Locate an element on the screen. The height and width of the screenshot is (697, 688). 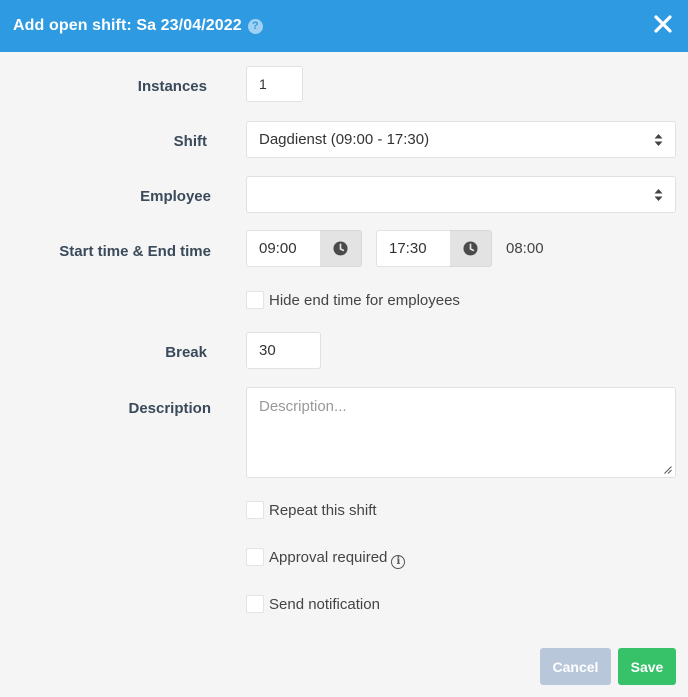
description-label: Description is located at coordinates (169, 408).